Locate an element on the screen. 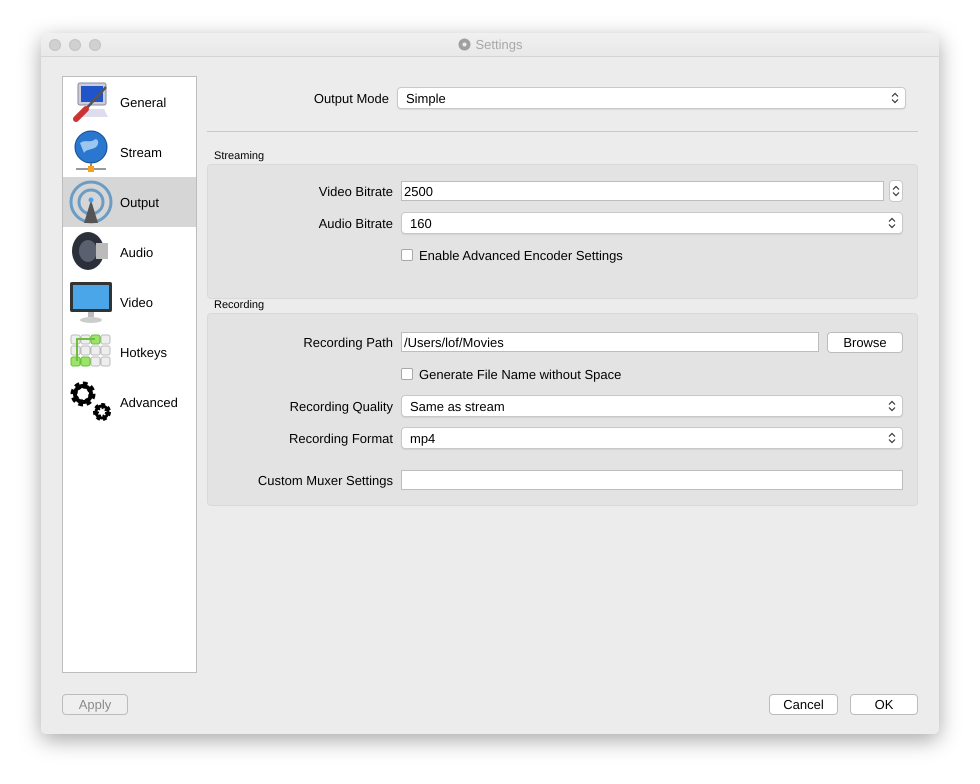 The image size is (980, 784). input-field: /Users/lof/Movies is located at coordinates (610, 342).